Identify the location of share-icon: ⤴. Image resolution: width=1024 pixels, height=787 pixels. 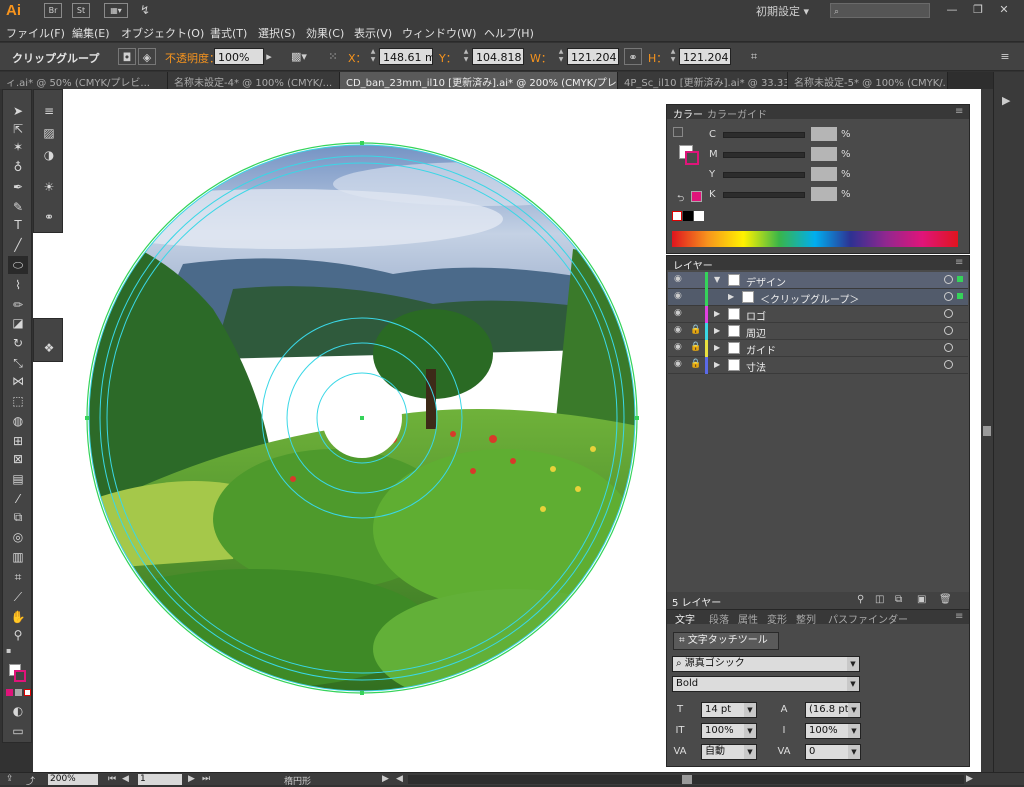
(30, 780).